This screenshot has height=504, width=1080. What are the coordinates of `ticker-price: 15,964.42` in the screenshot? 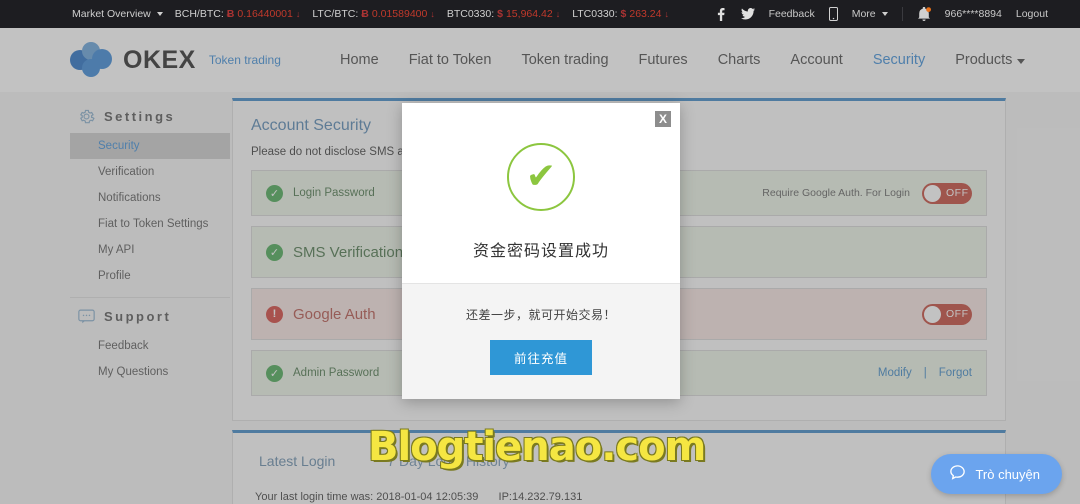 It's located at (529, 14).